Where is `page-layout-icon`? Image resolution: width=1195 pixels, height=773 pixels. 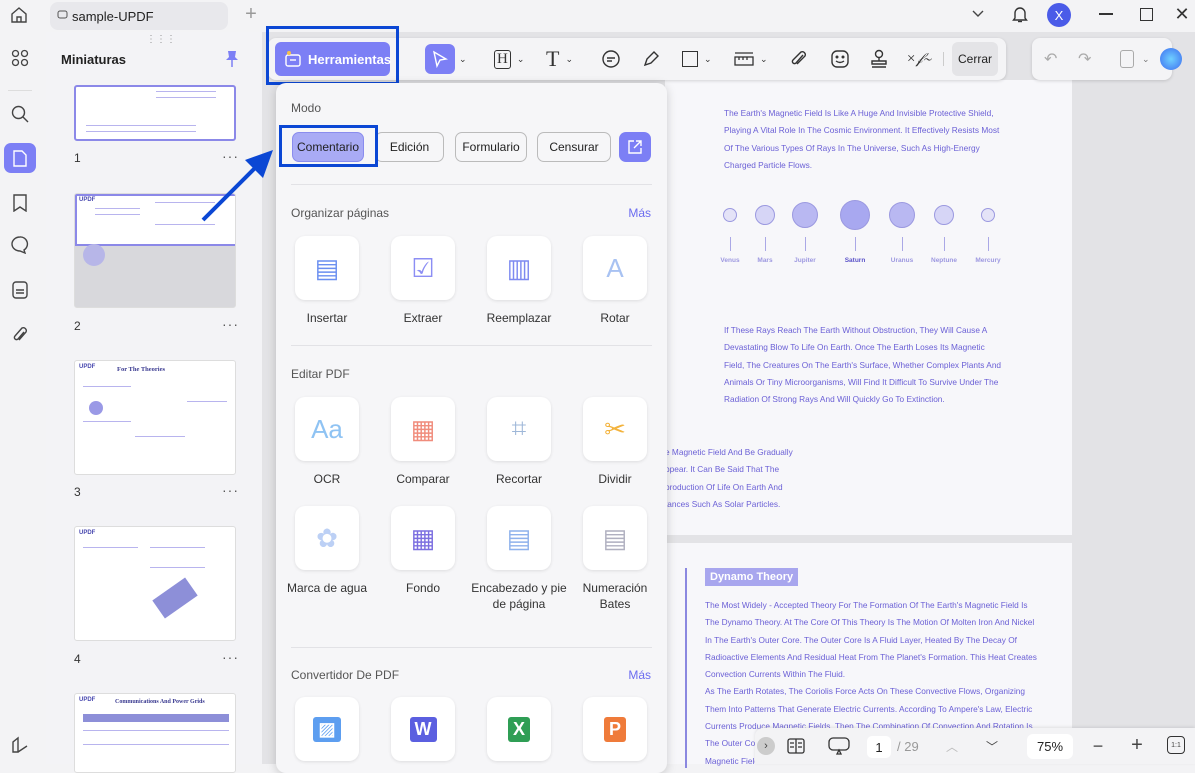 page-layout-icon is located at coordinates (796, 746).